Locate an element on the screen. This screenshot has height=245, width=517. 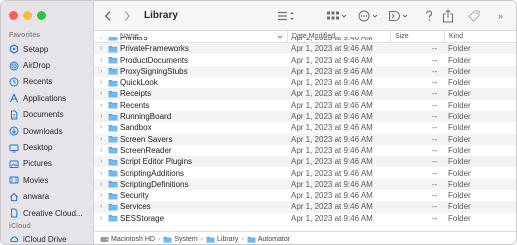
window-controls is located at coordinates (27, 15).